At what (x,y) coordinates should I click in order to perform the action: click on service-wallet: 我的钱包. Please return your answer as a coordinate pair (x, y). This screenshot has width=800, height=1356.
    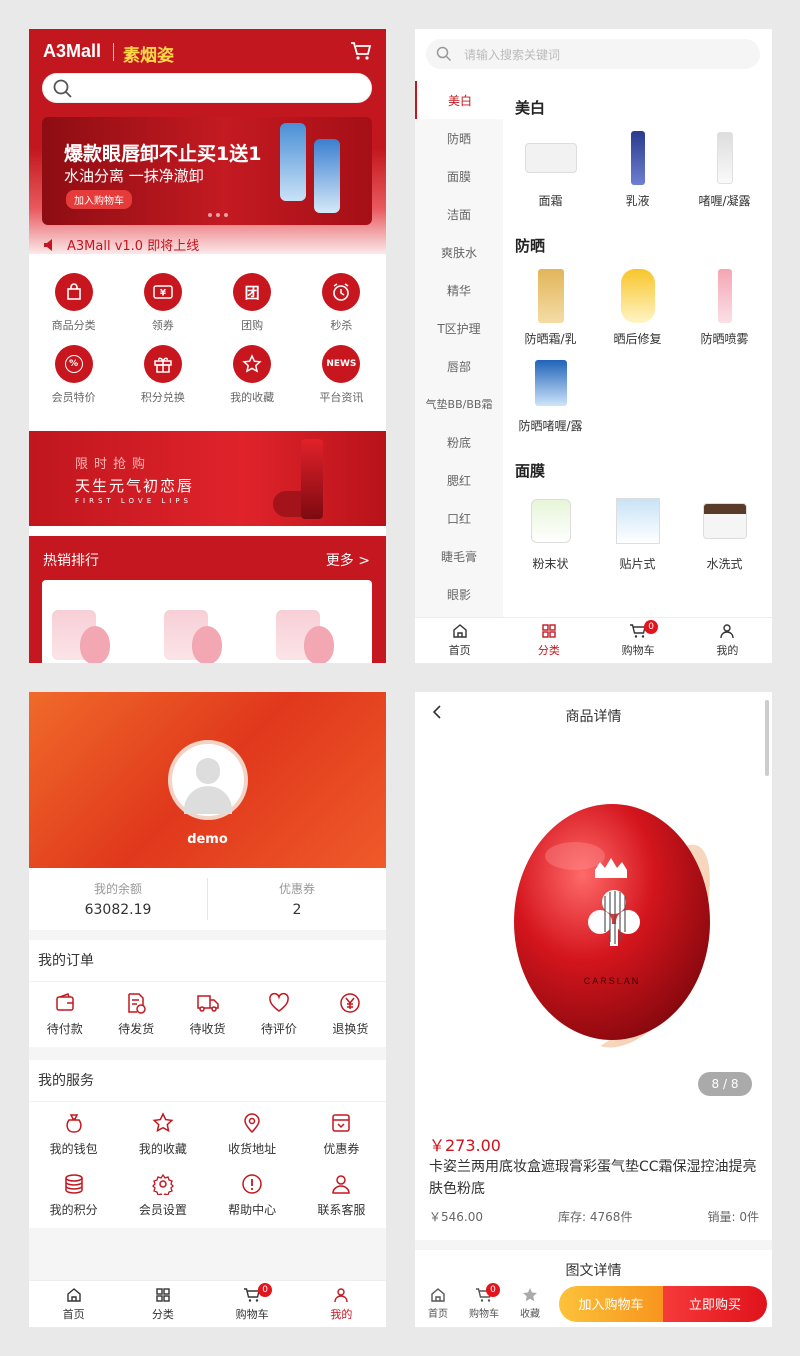
    Looking at the image, I should click on (73, 1134).